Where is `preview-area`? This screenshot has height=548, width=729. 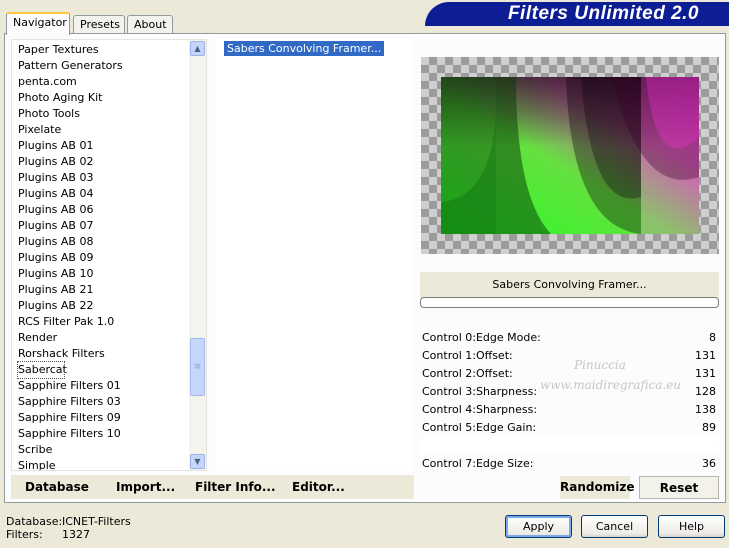 preview-area is located at coordinates (570, 155).